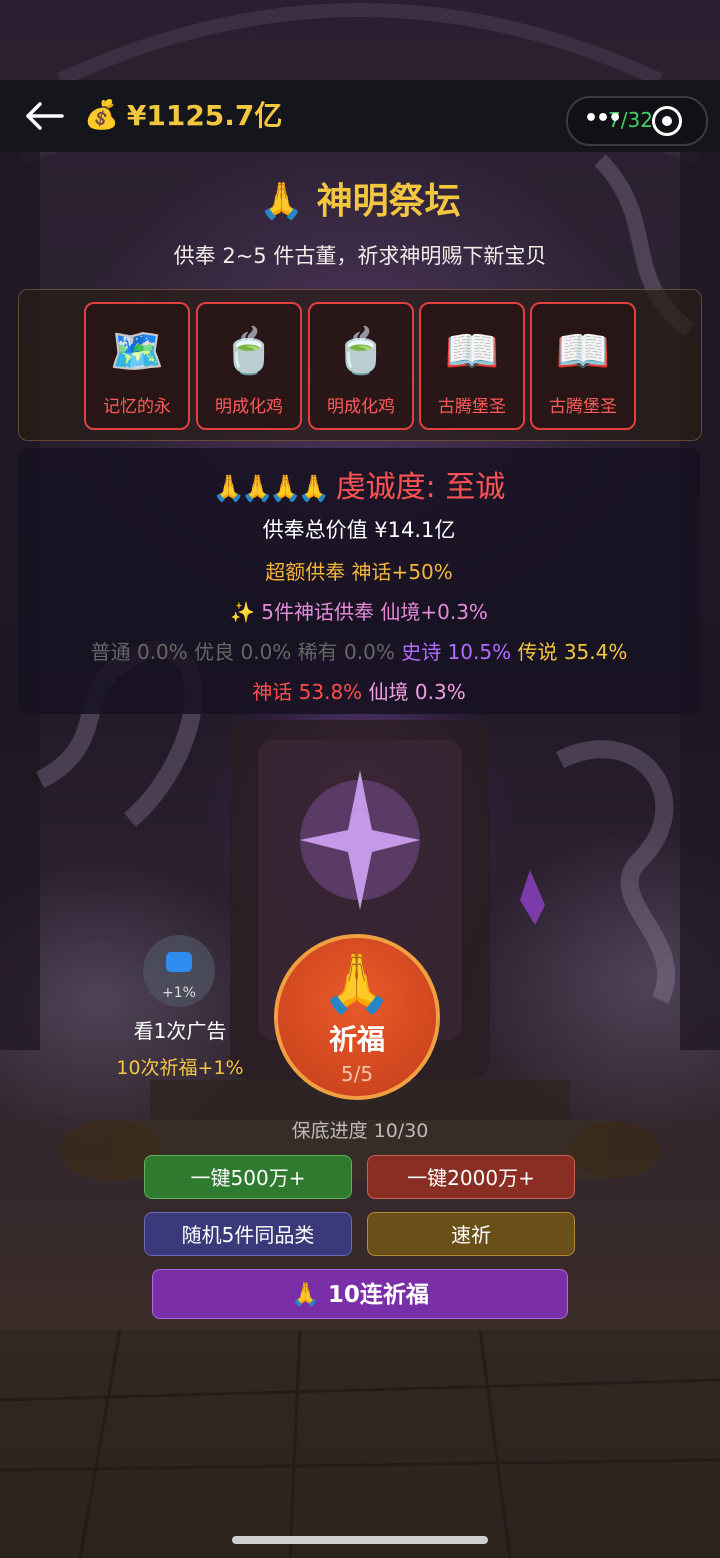  What do you see at coordinates (360, 1294) in the screenshot?
I see `ten-pull-button: 🙏 10连祈福` at bounding box center [360, 1294].